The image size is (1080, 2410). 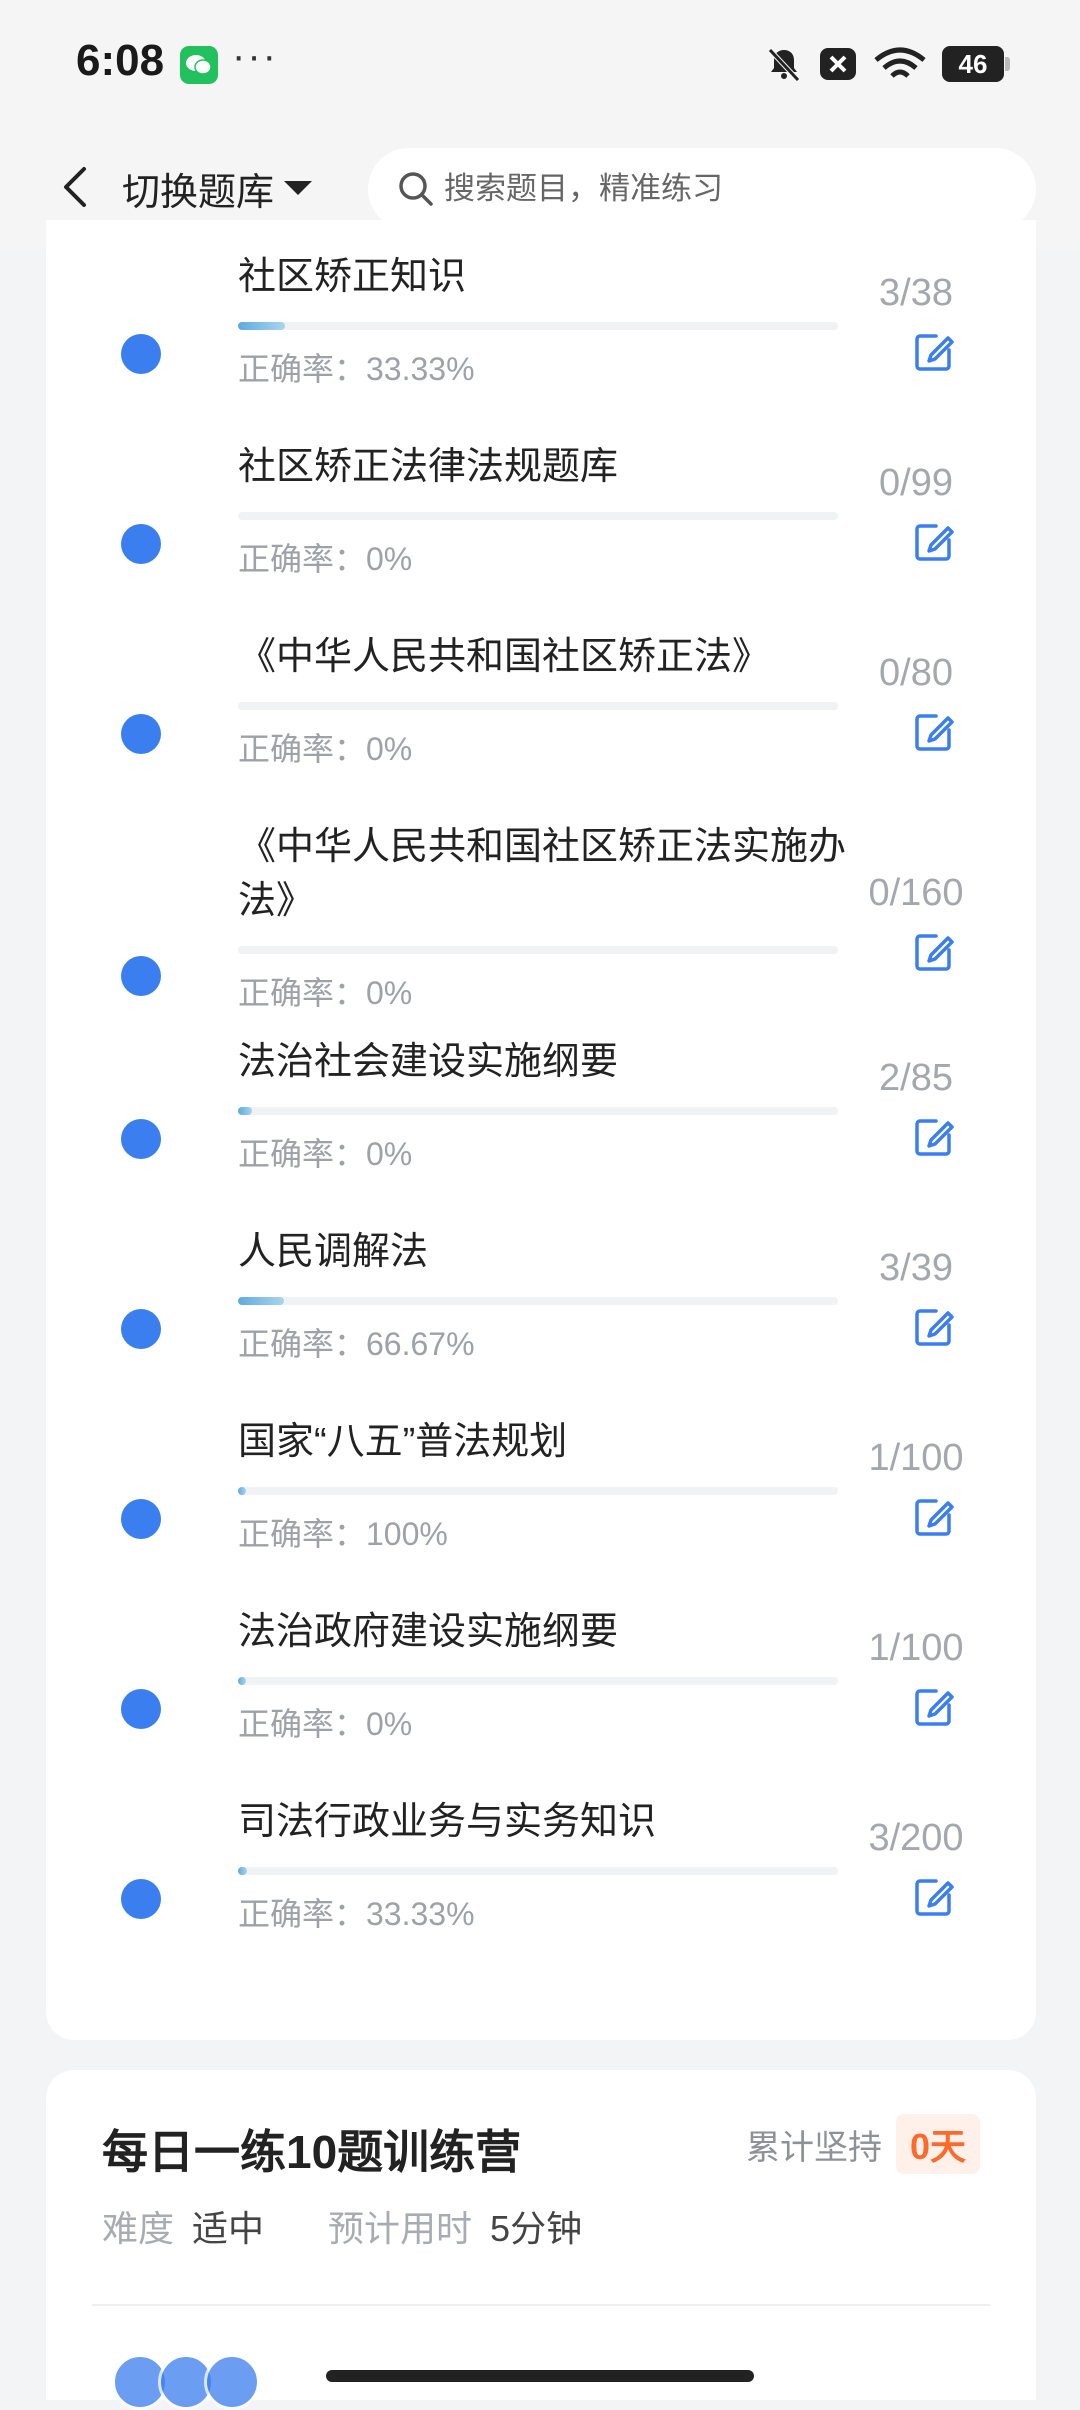 What do you see at coordinates (228, 2228) in the screenshot?
I see `difficulty-value: 适中` at bounding box center [228, 2228].